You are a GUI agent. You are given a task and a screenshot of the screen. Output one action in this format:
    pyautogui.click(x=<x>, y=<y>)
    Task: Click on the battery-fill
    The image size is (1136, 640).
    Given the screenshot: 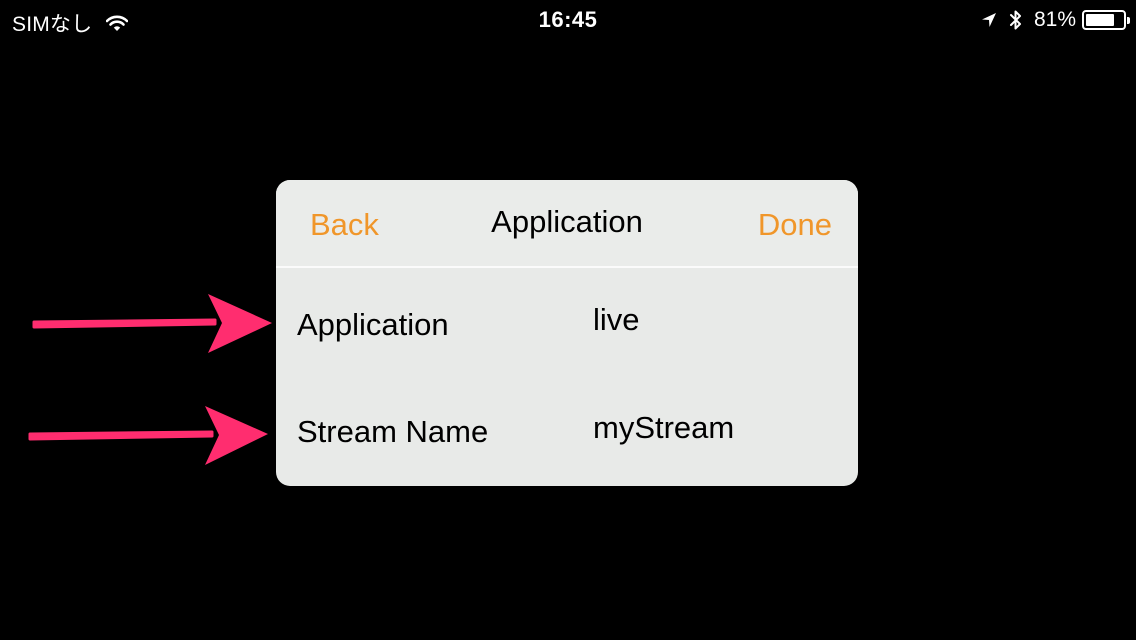 What is the action you would take?
    pyautogui.click(x=1100, y=20)
    